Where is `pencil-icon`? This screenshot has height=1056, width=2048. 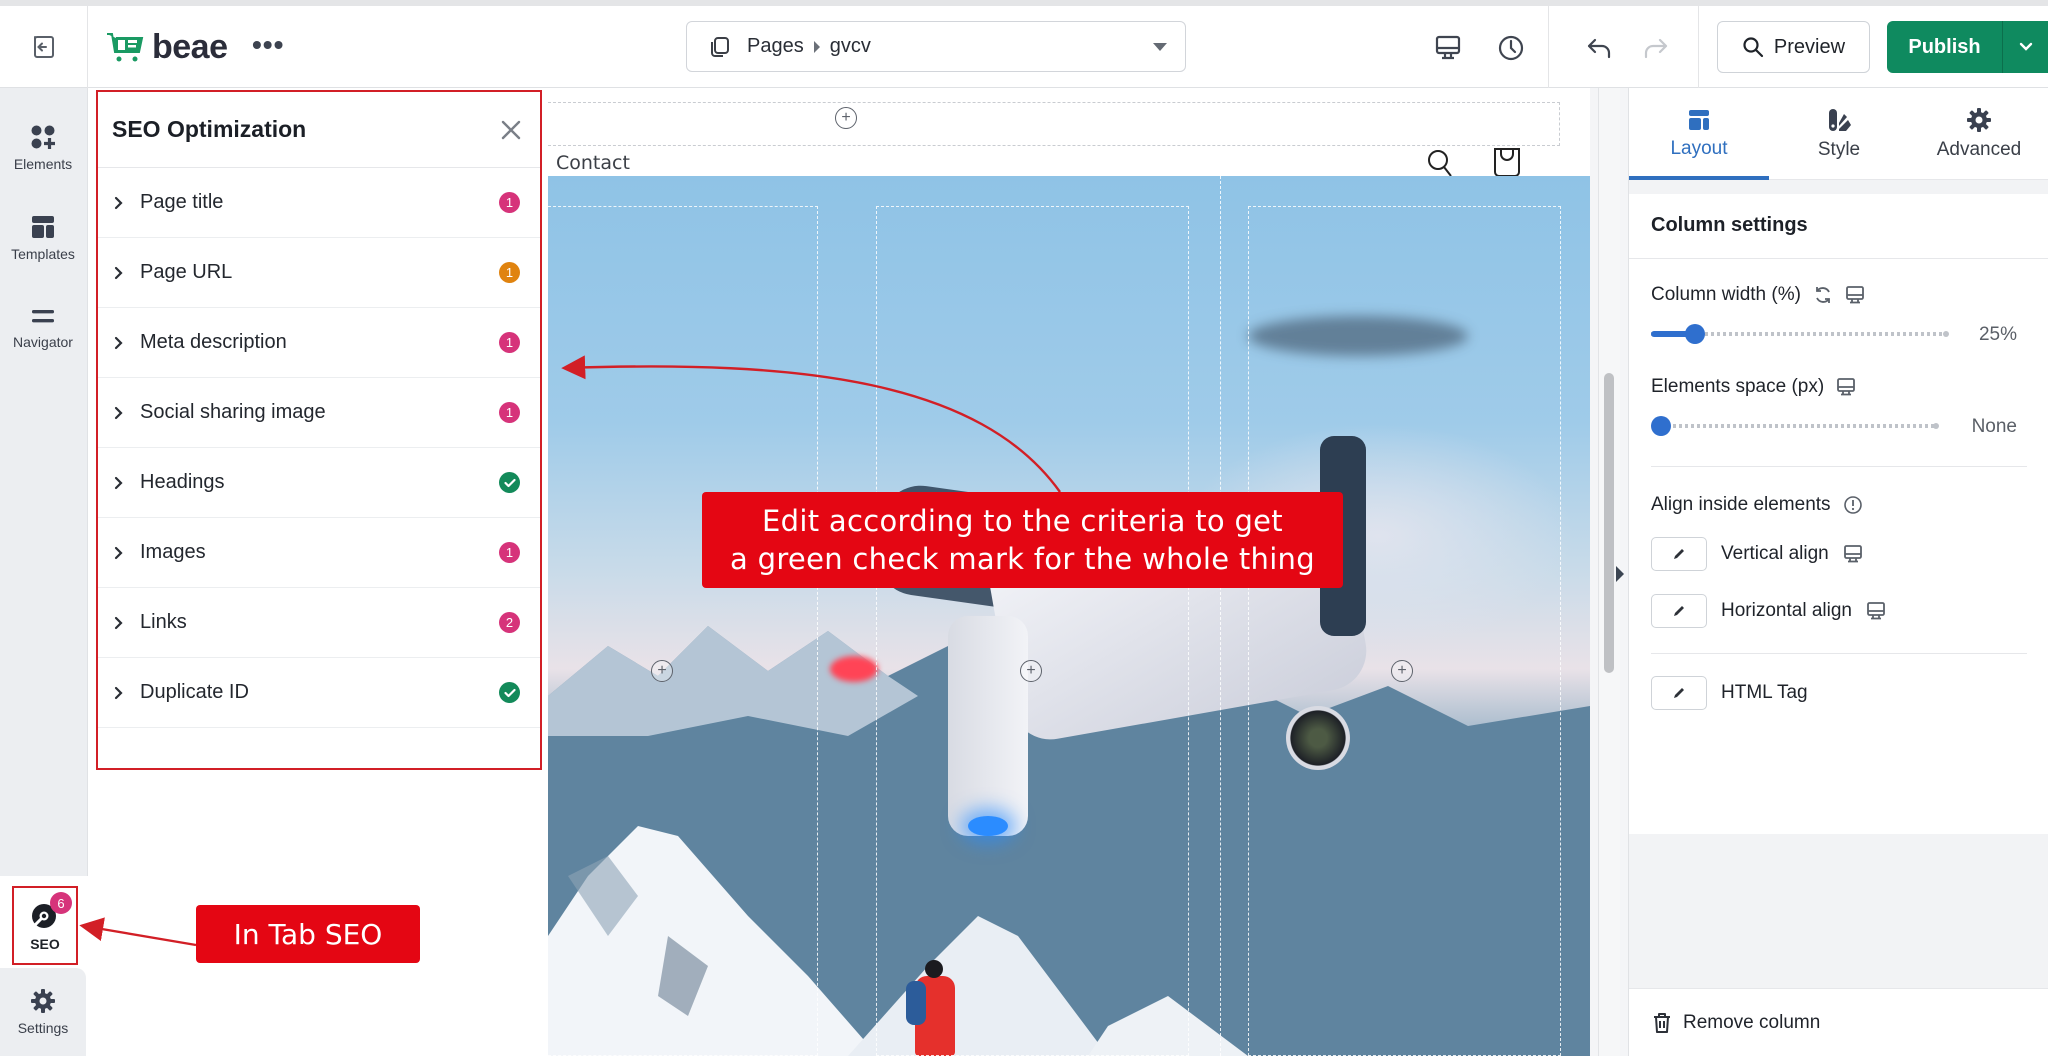
pencil-icon is located at coordinates (1679, 693).